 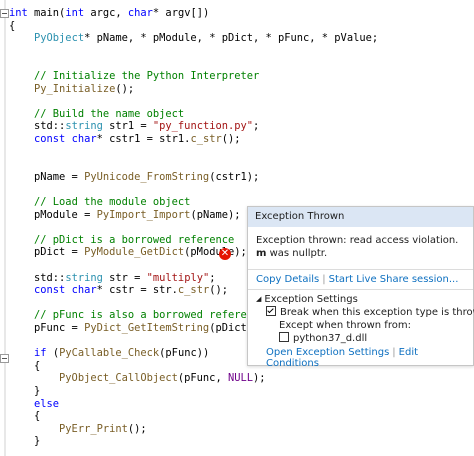 What do you see at coordinates (215, 214) in the screenshot?
I see `code-token: (pName);` at bounding box center [215, 214].